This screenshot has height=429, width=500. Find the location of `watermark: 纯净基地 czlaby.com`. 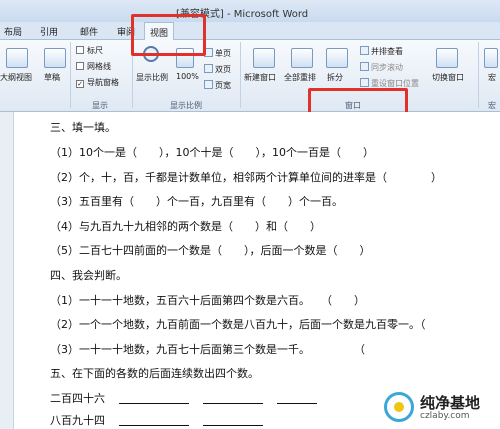

watermark: 纯净基地 czlaby.com is located at coordinates (439, 407).